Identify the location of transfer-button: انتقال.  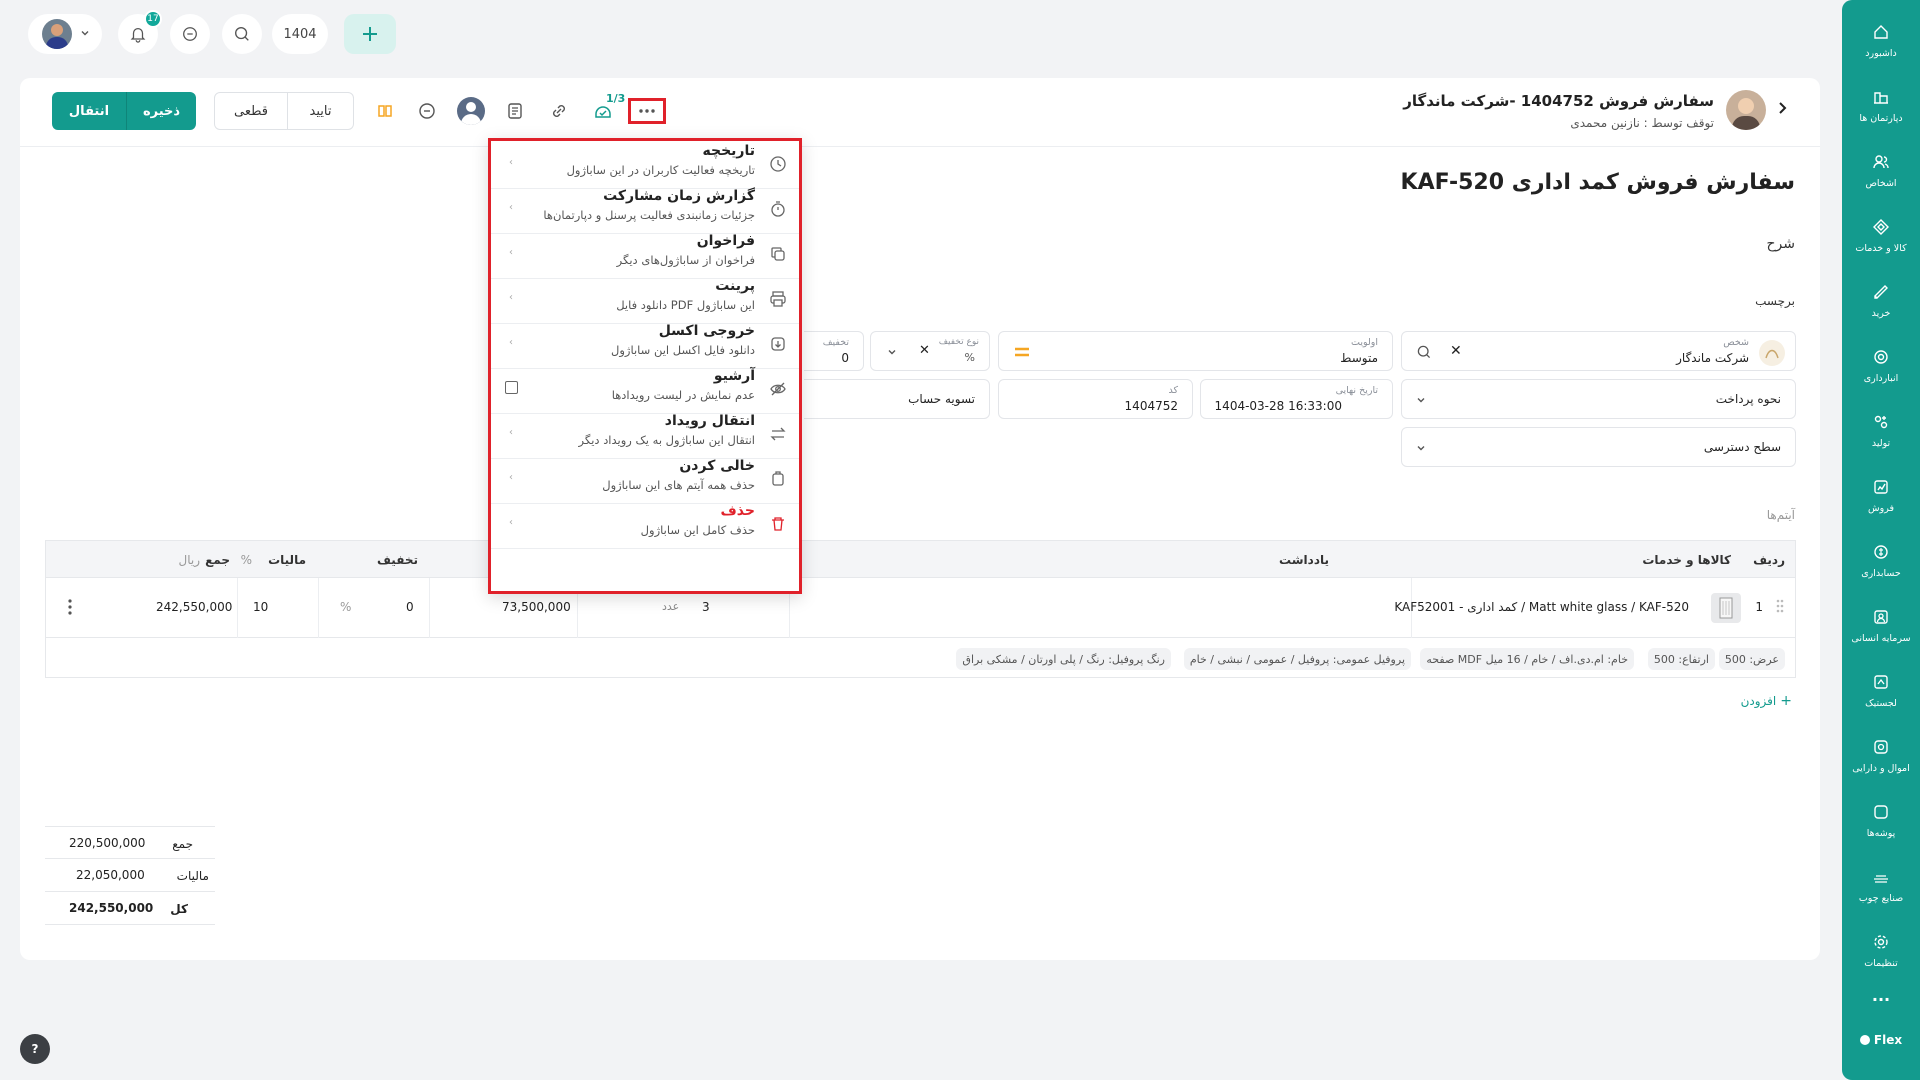
(89, 111).